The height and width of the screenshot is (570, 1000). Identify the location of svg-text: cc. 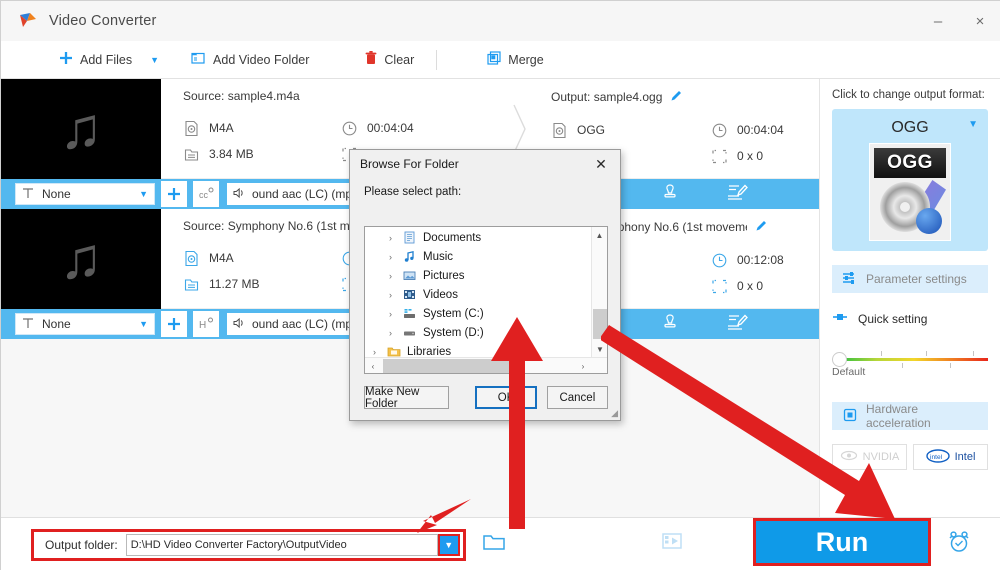
(204, 195).